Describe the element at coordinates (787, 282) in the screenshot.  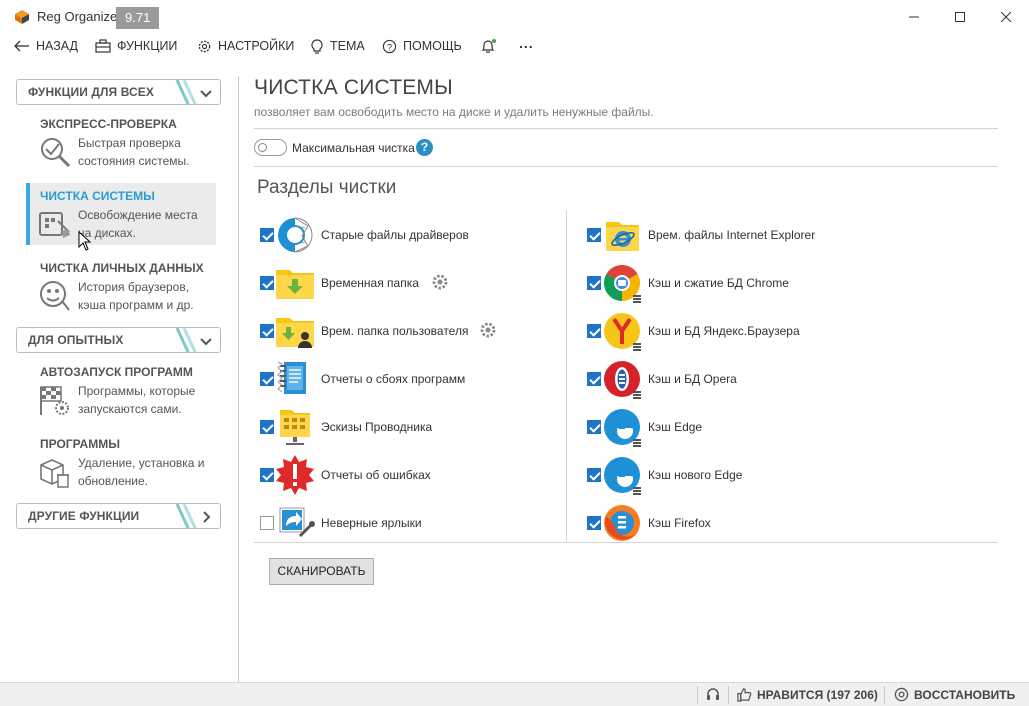
I see `list-item-chrome: Кэш и сжатие БД Chrome` at that location.